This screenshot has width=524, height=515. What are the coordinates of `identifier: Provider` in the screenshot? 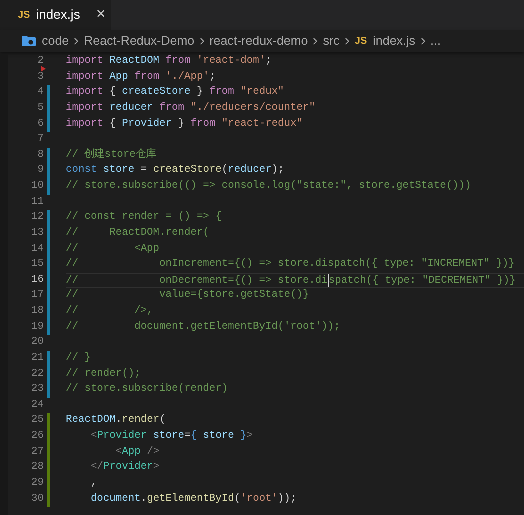 It's located at (148, 124).